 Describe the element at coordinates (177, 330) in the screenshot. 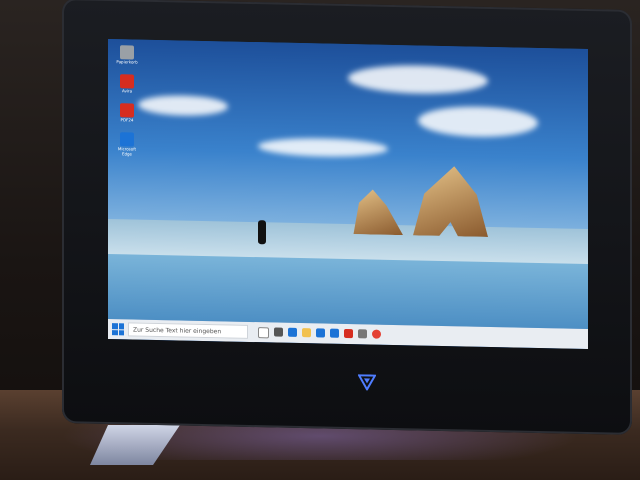

I see `search-placeholder: Zur Suche Text hier eingeben` at that location.